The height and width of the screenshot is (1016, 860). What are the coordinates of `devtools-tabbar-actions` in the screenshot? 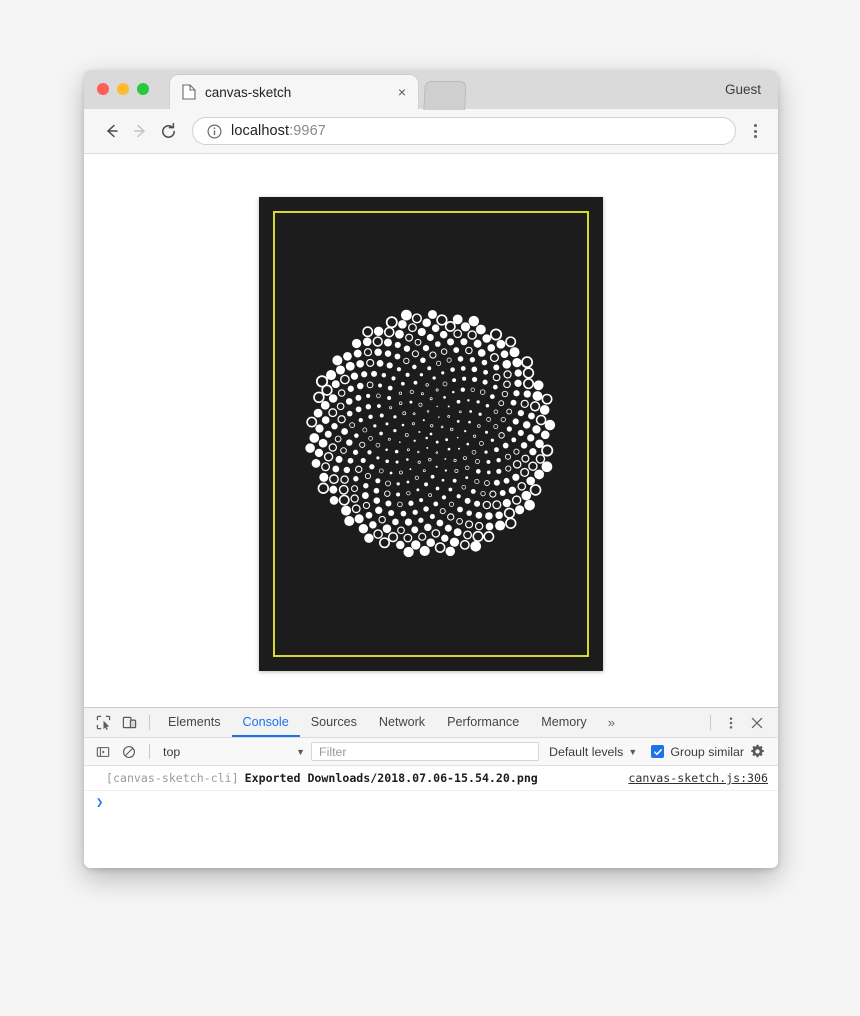 It's located at (736, 723).